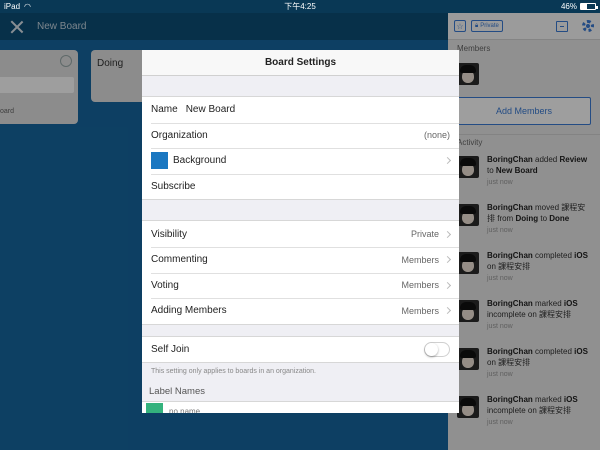  I want to click on adding-members-row: Adding Members Members, so click(300, 311).